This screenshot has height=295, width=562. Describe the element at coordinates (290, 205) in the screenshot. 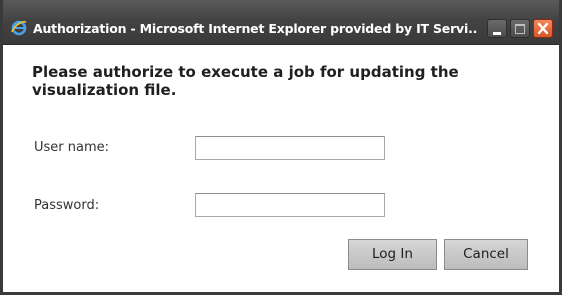

I see `password-input` at that location.